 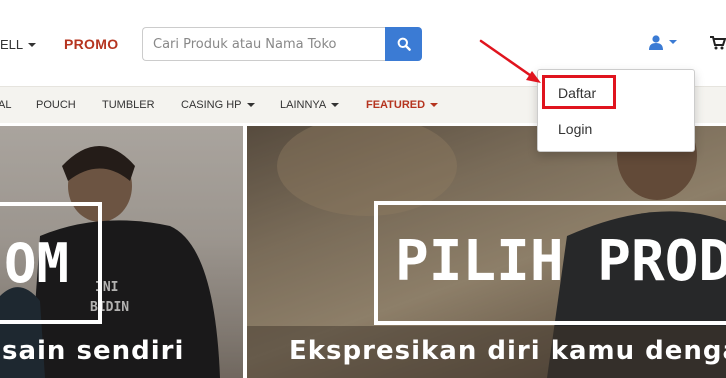 I want to click on cart-icon, so click(x=718, y=43).